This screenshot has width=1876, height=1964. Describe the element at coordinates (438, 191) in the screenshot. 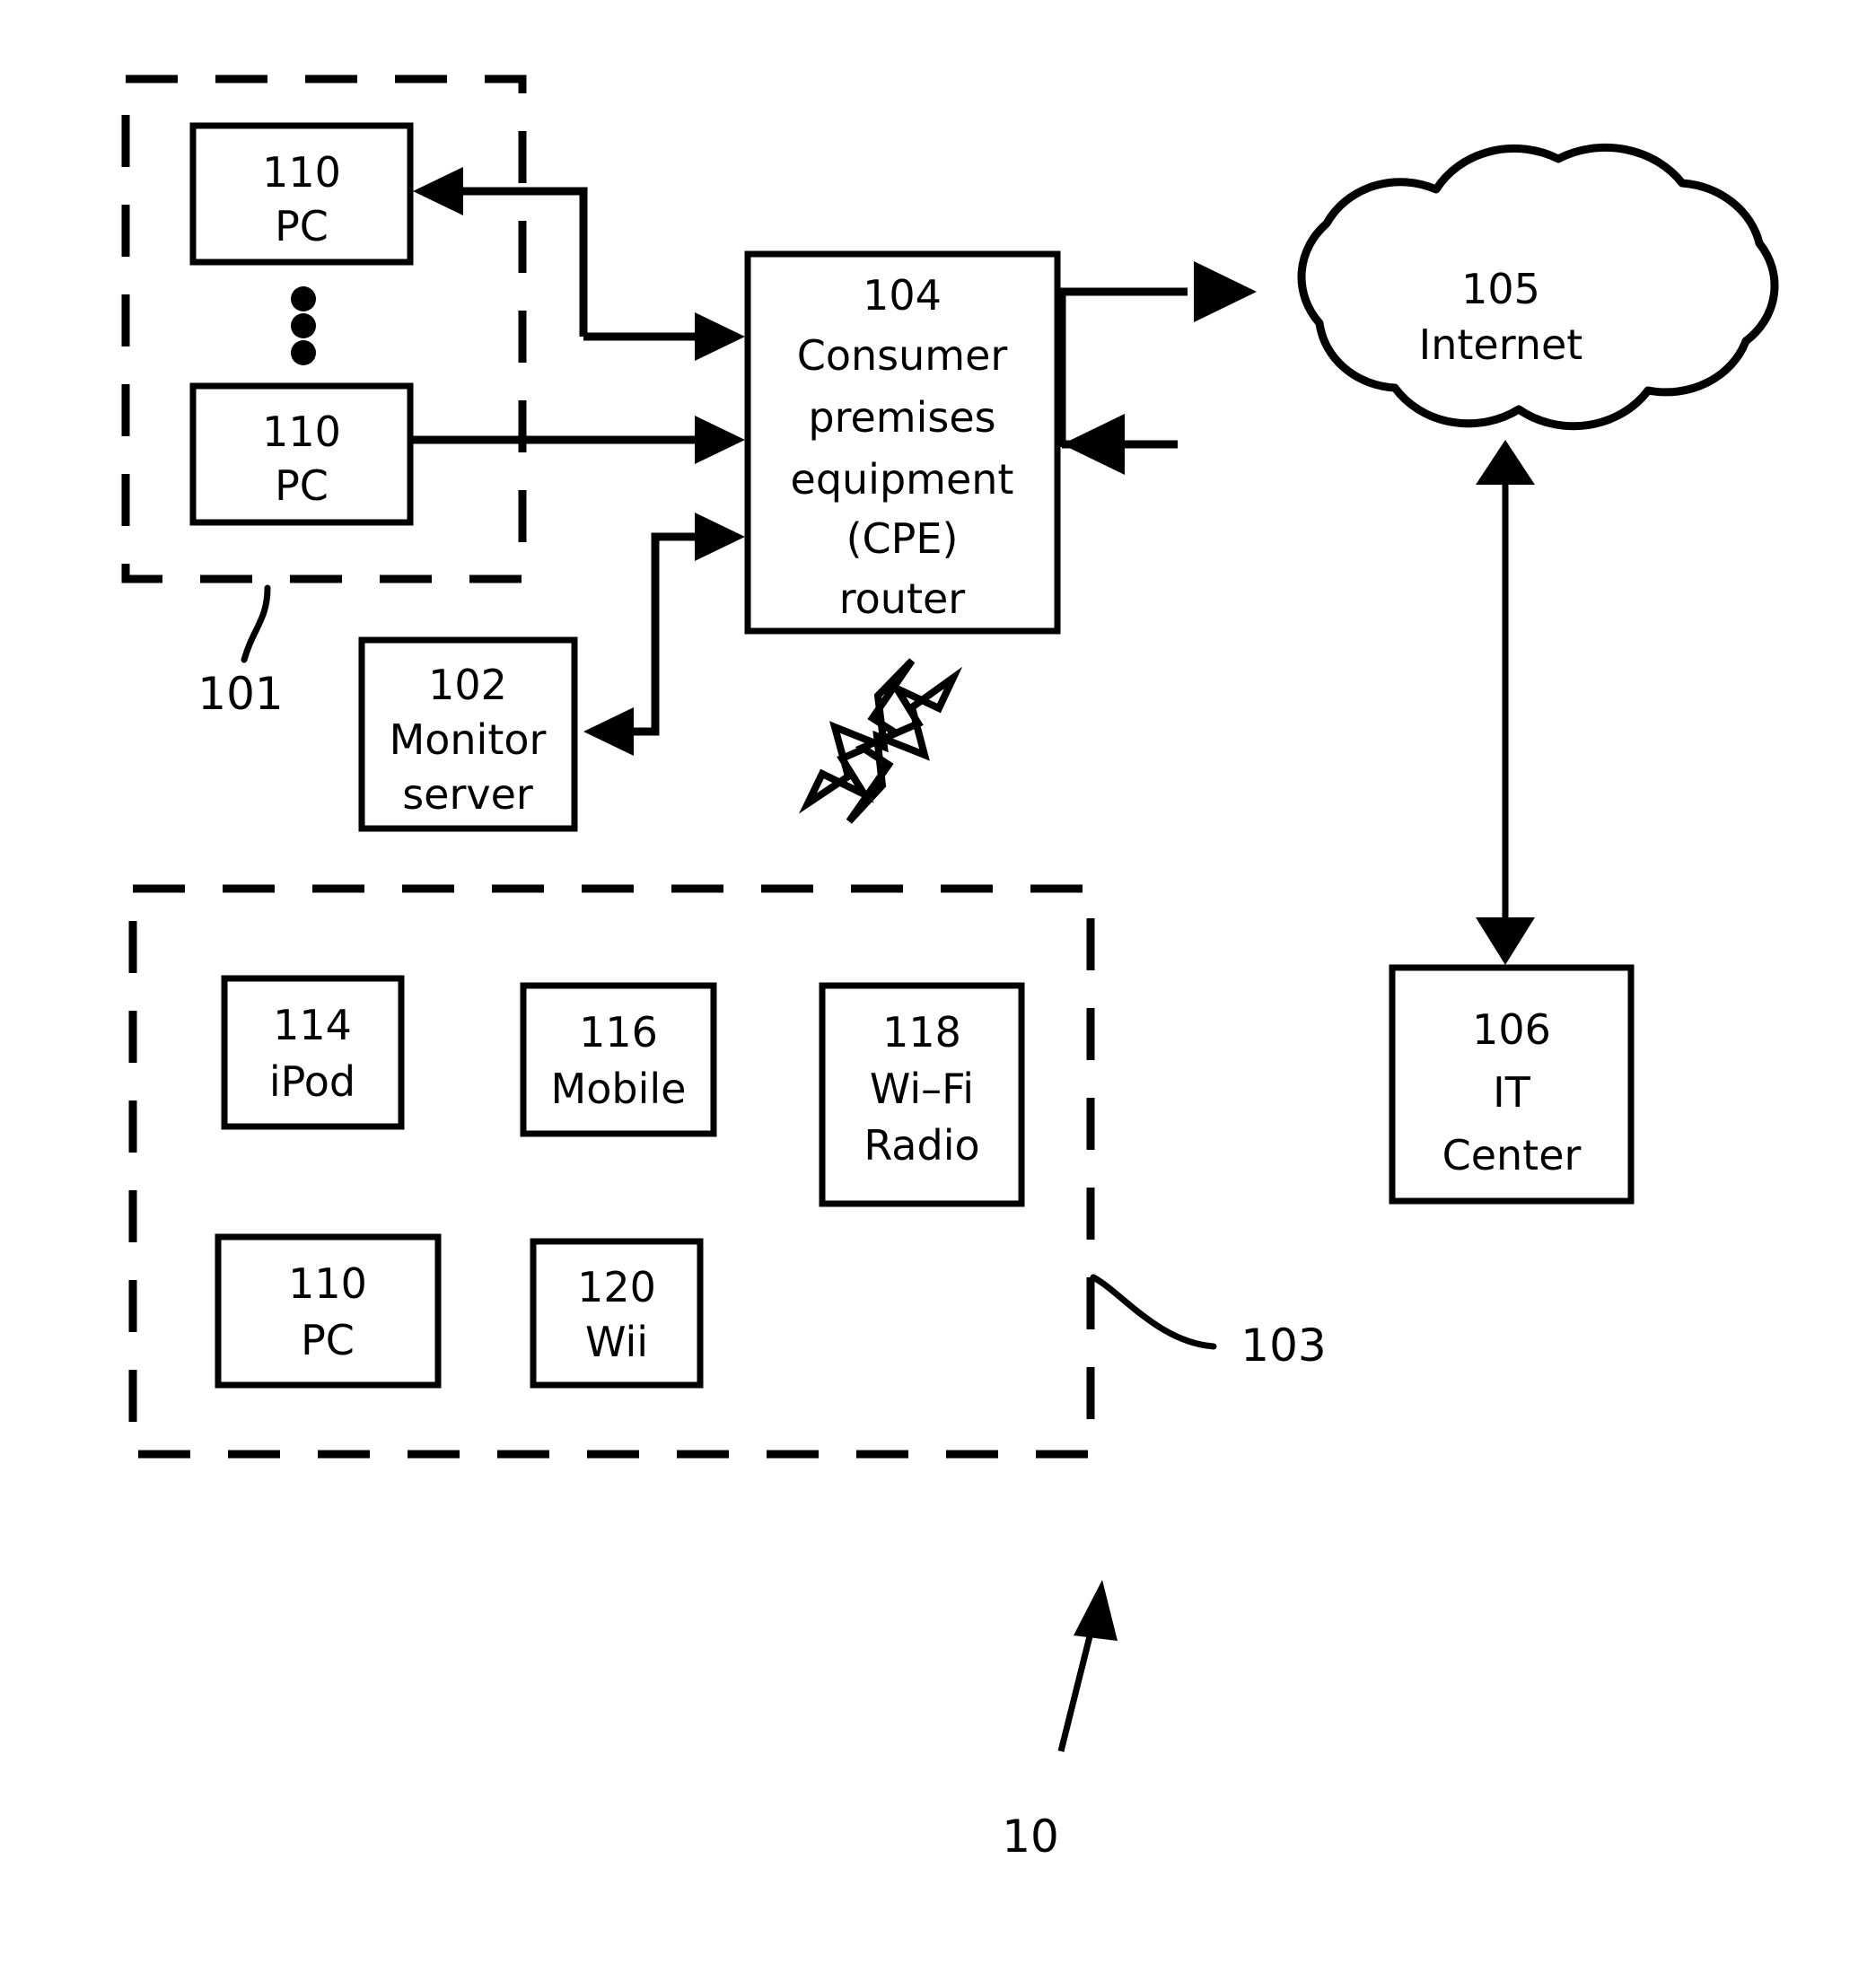

I see `arrowhead-pc-top` at that location.